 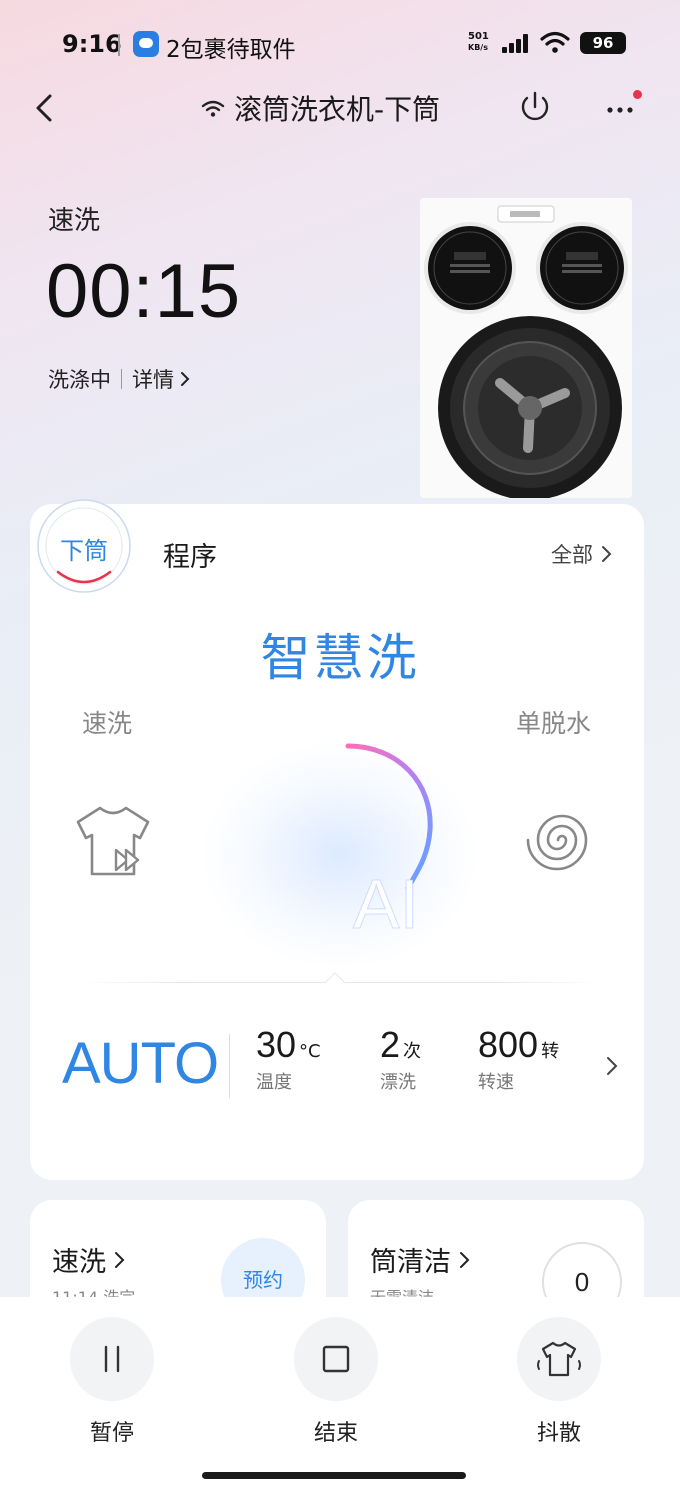 I want to click on cell-signal-icon, so click(x=517, y=43).